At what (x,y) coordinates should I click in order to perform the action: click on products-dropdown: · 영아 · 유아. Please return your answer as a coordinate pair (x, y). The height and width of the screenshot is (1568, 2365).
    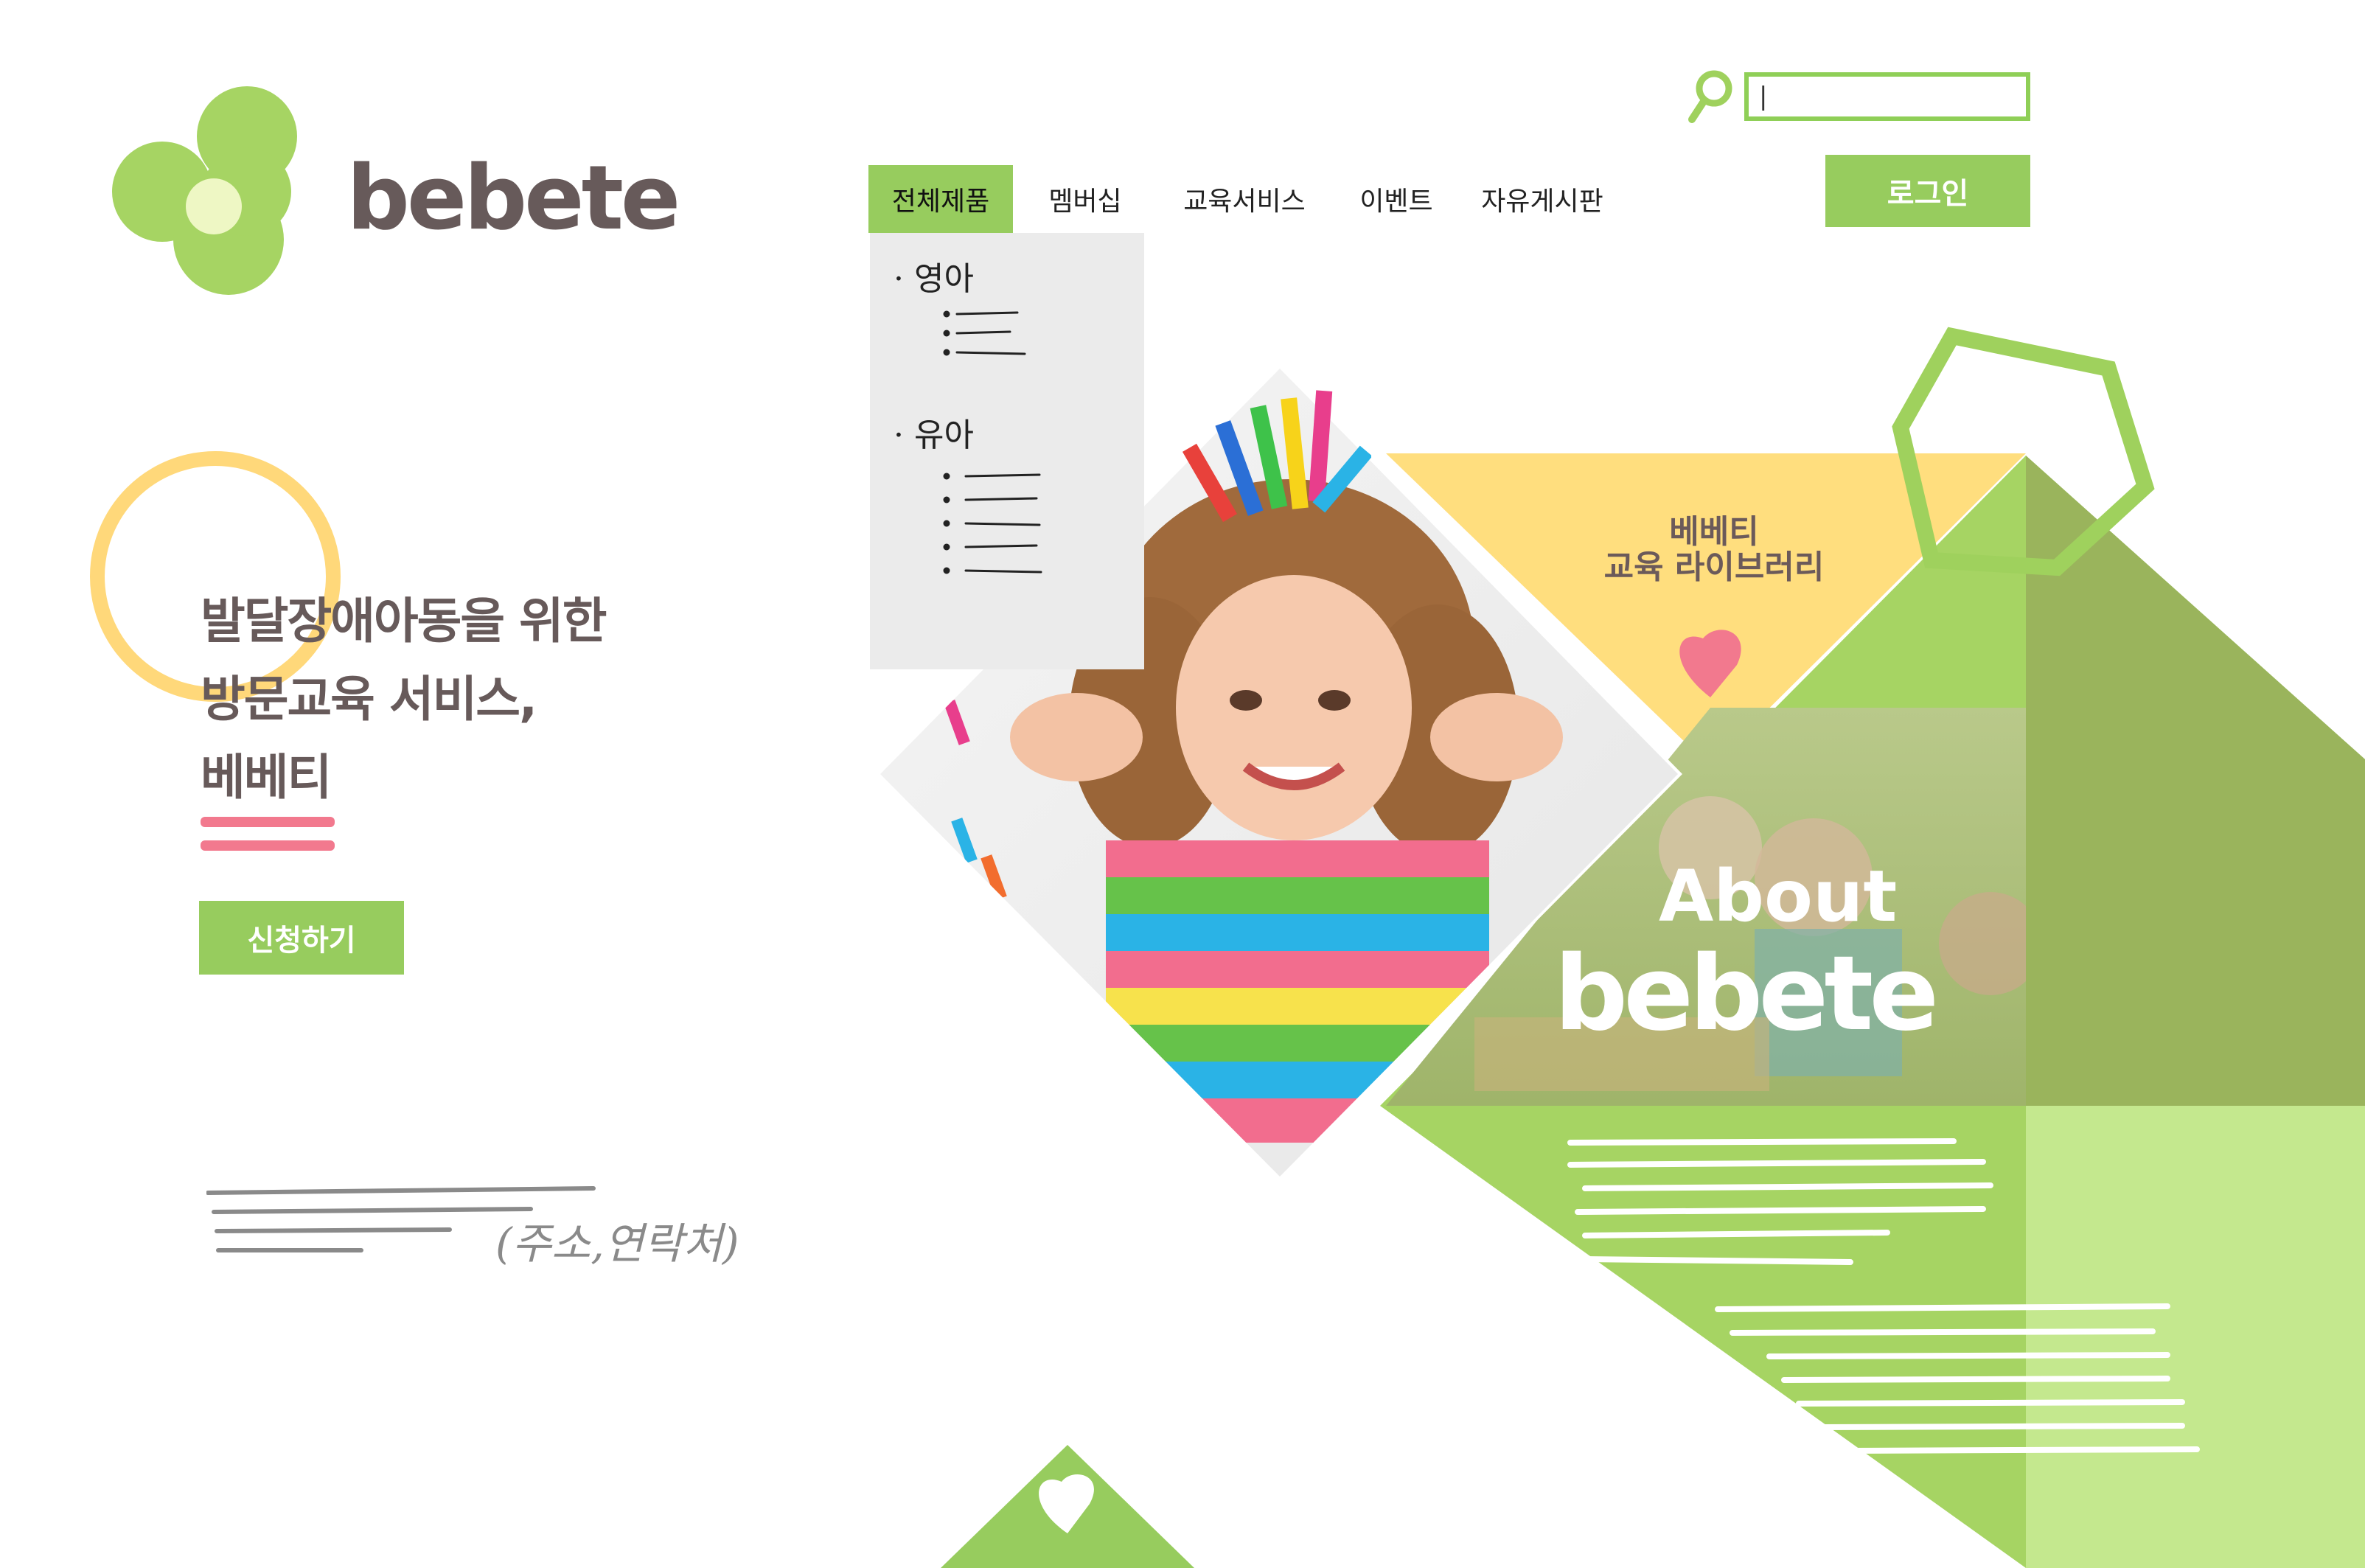
    Looking at the image, I should click on (1007, 451).